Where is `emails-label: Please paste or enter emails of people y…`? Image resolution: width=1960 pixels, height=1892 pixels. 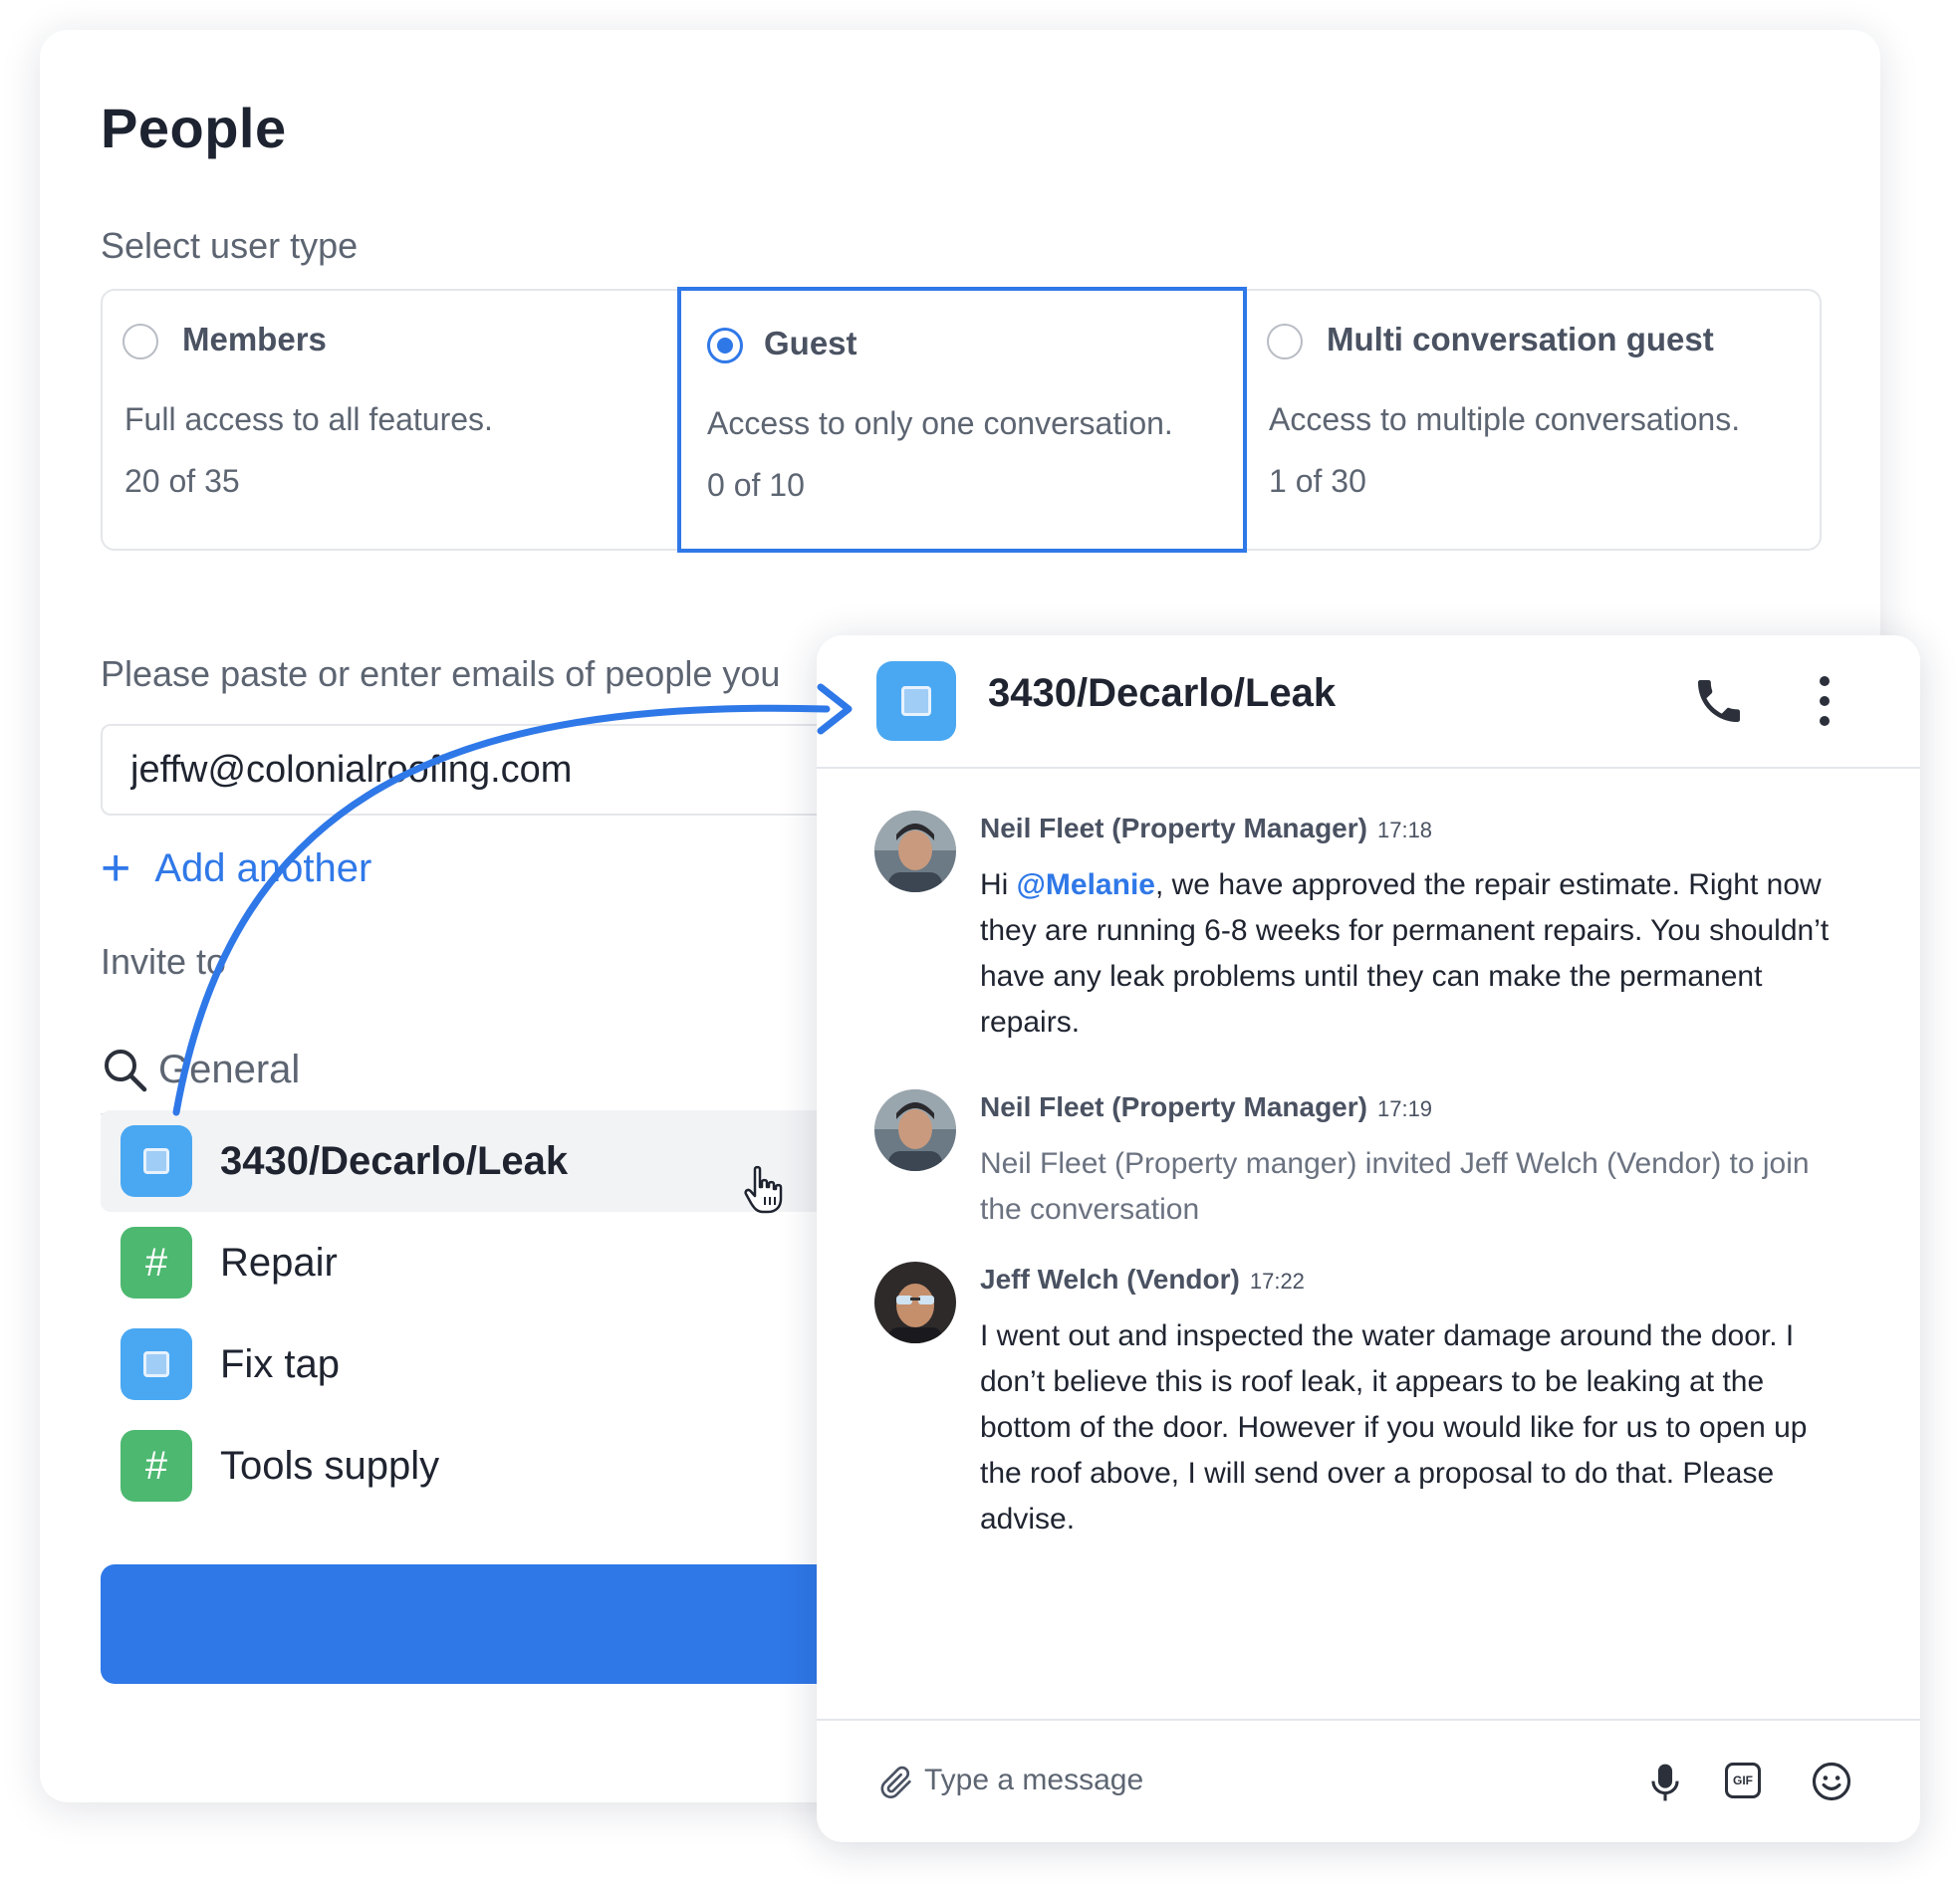
emails-label: Please paste or enter emails of people y… is located at coordinates (441, 673).